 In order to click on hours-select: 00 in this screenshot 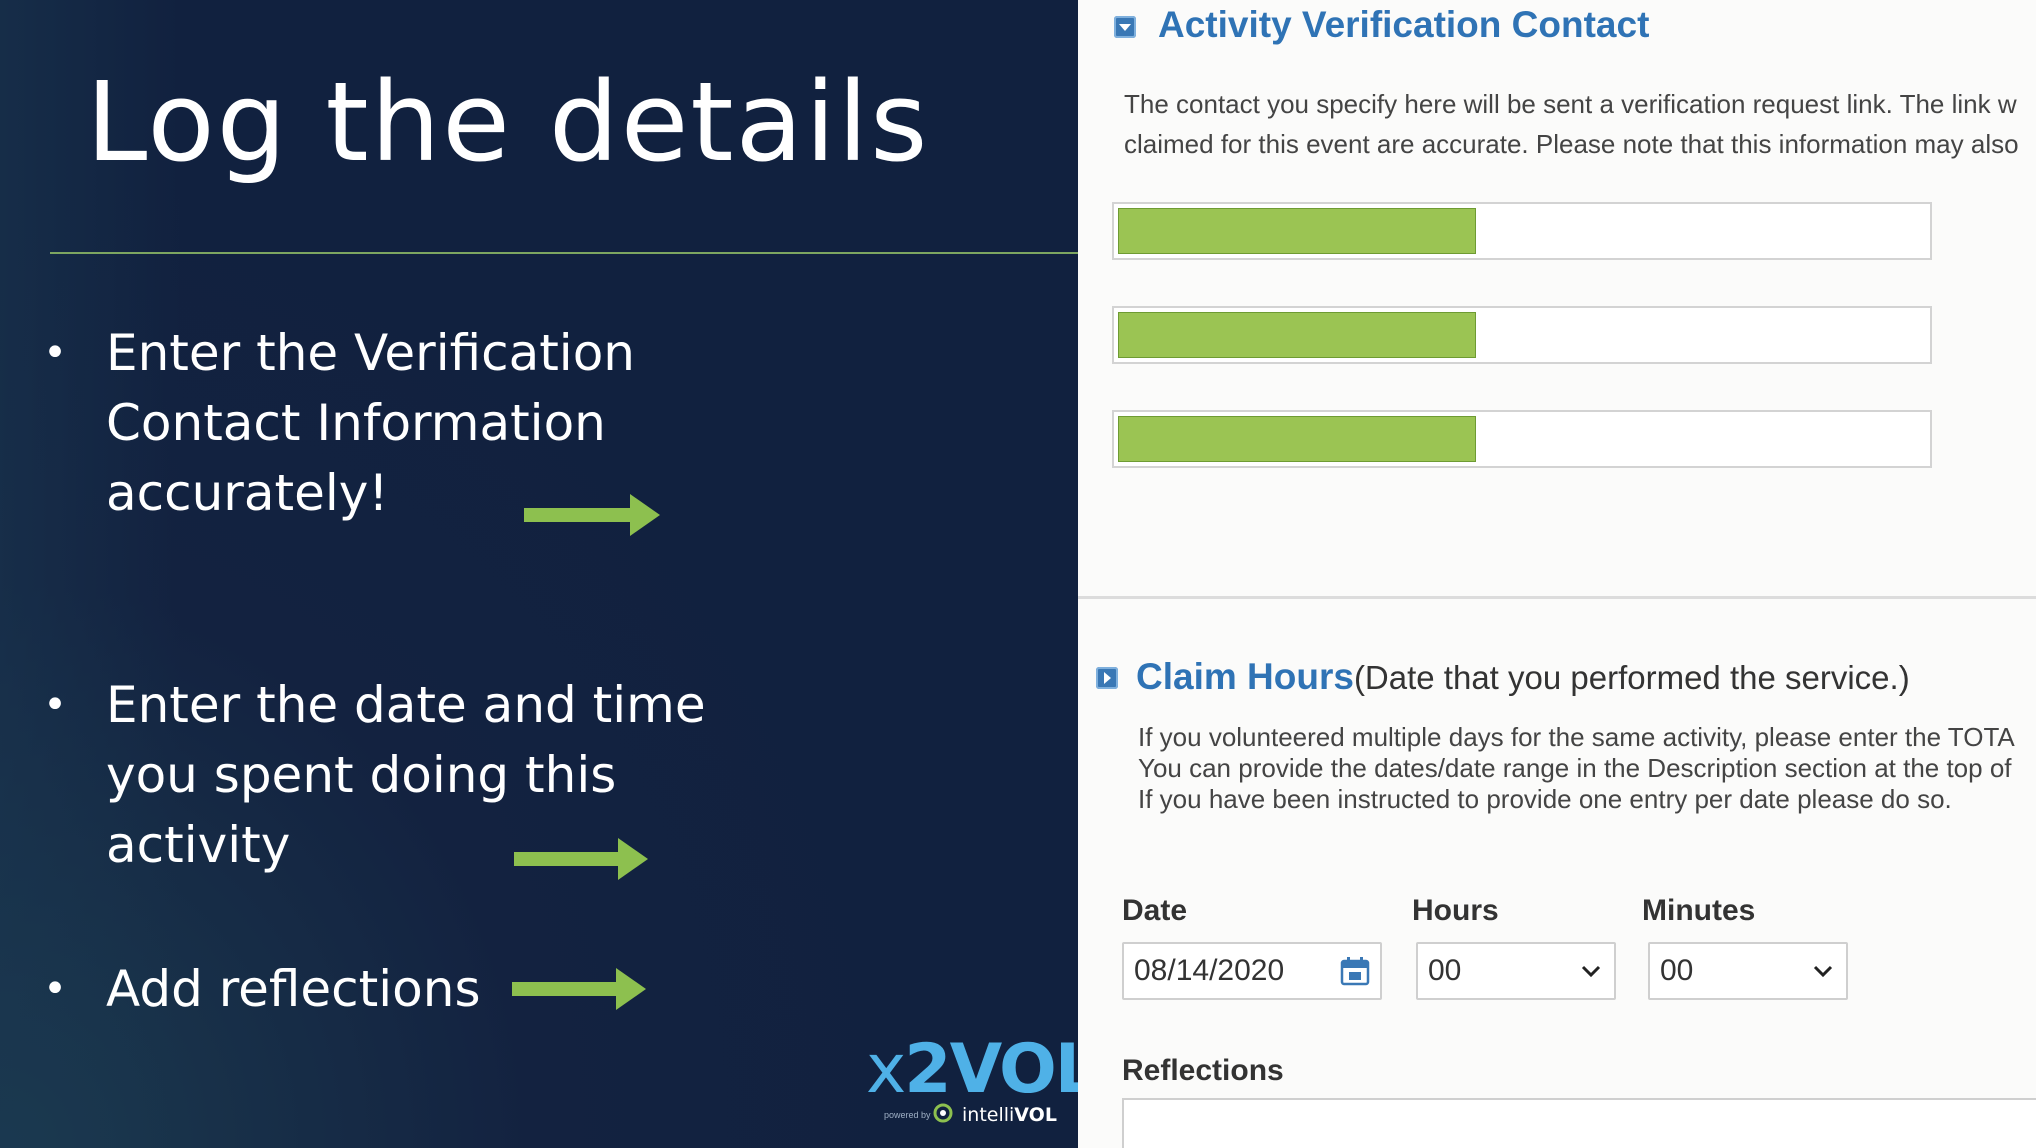, I will do `click(1516, 971)`.